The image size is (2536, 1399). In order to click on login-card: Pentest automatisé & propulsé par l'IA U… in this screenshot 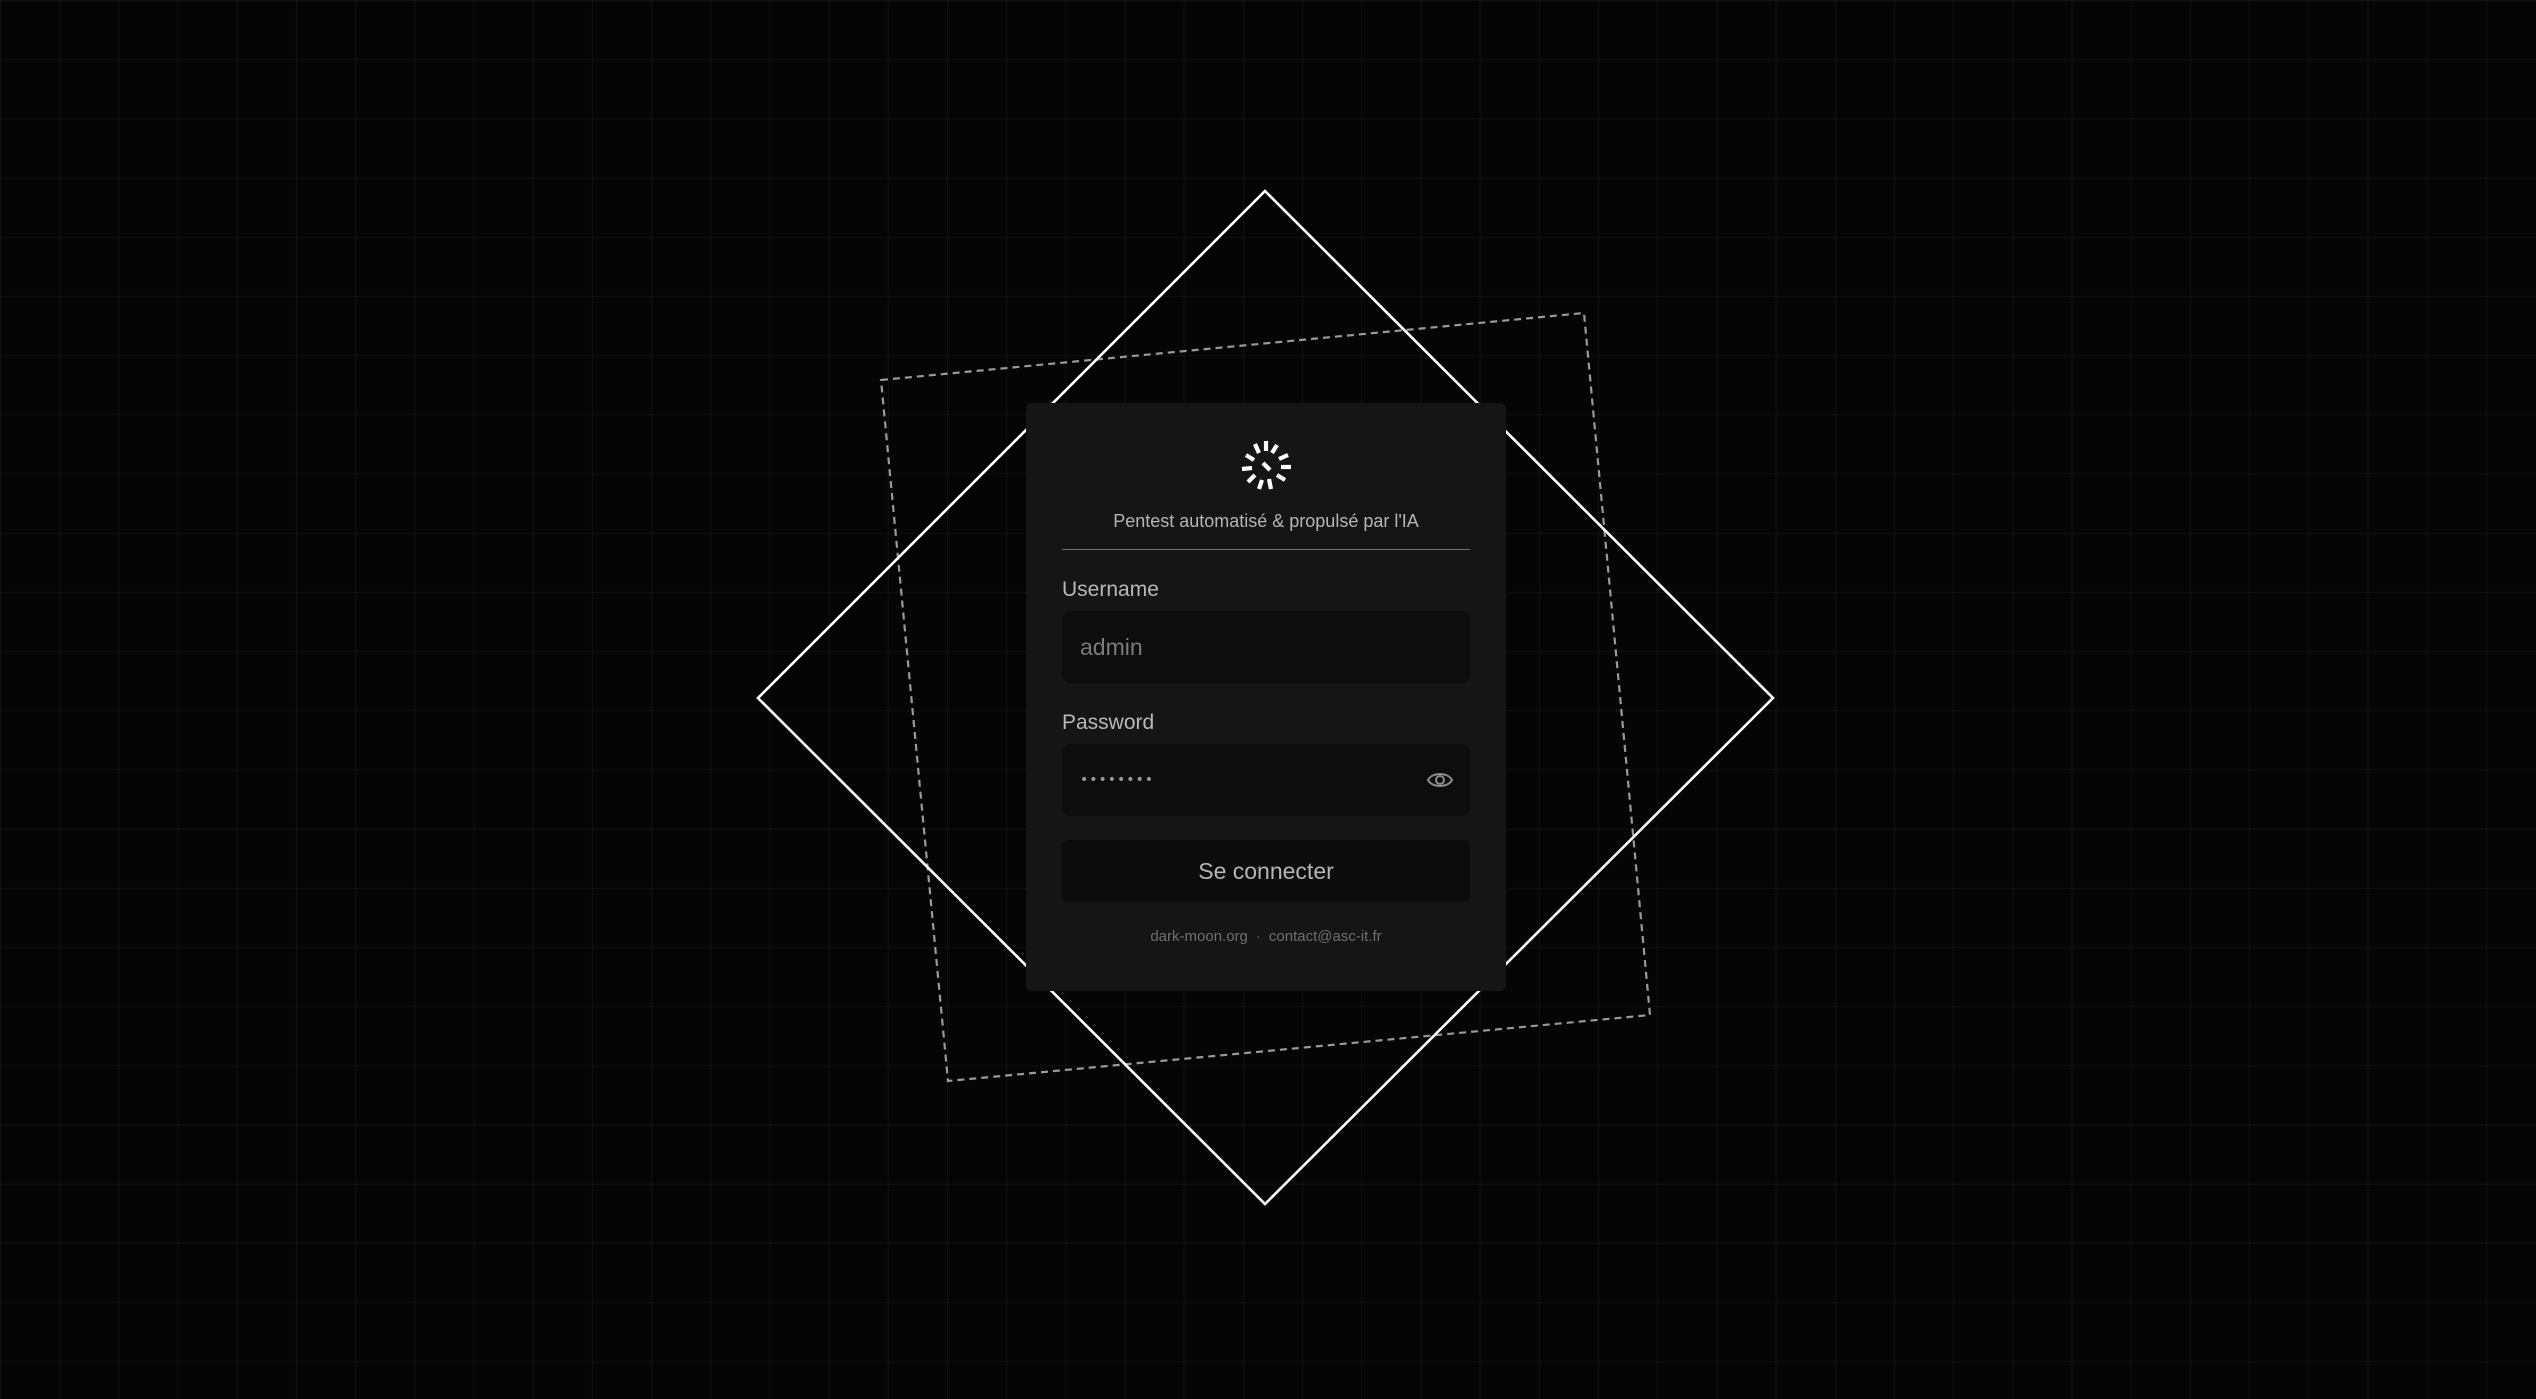, I will do `click(1266, 697)`.